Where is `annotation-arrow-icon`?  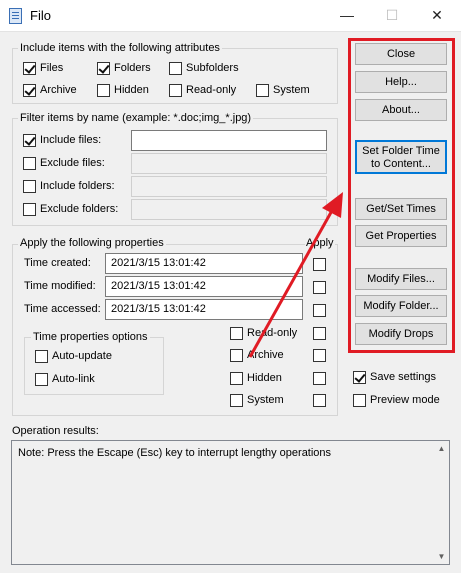 annotation-arrow-icon is located at coordinates (295, 275).